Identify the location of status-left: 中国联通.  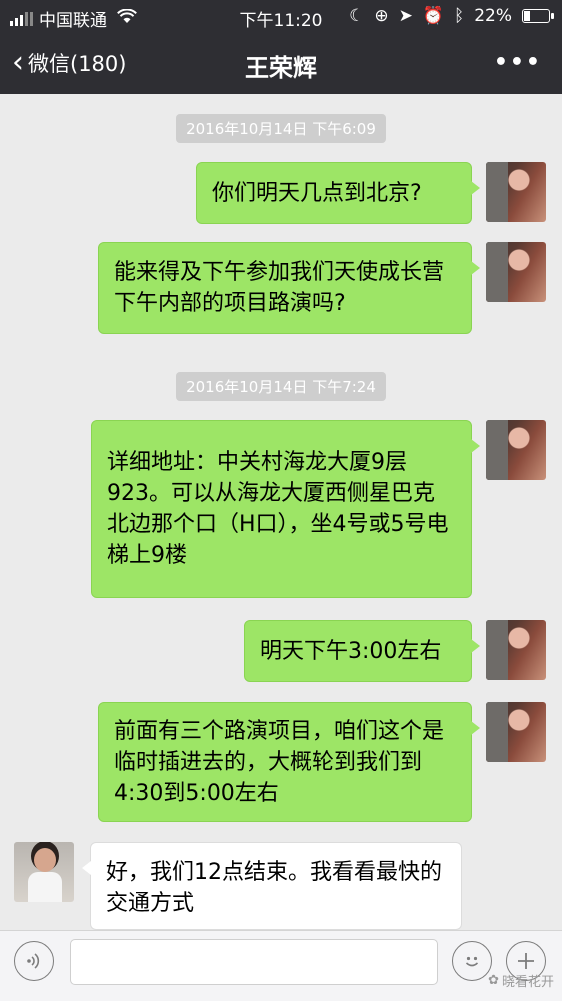
(73, 18).